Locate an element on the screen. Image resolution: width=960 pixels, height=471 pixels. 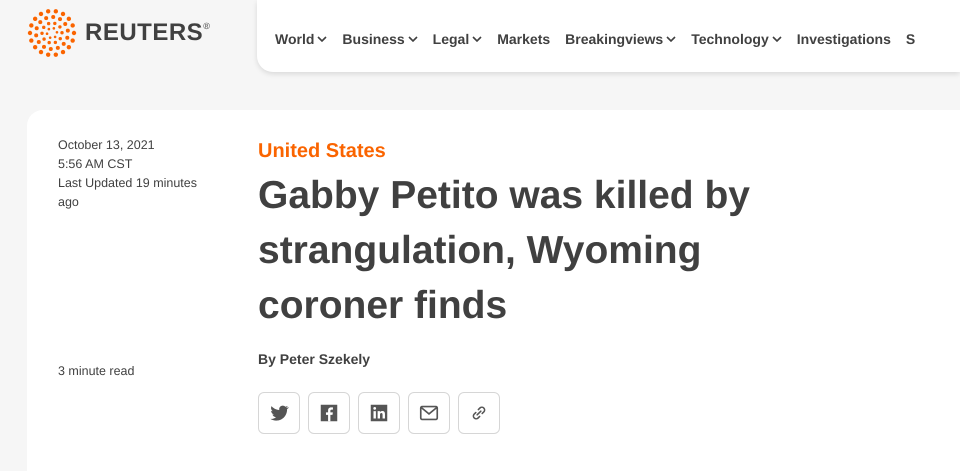
nav-link: Business is located at coordinates (380, 39).